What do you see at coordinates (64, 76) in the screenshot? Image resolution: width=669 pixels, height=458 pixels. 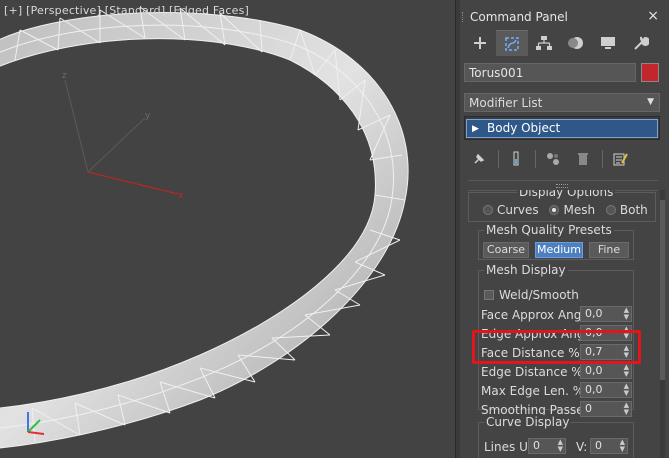 I see `z-axis-label: z` at bounding box center [64, 76].